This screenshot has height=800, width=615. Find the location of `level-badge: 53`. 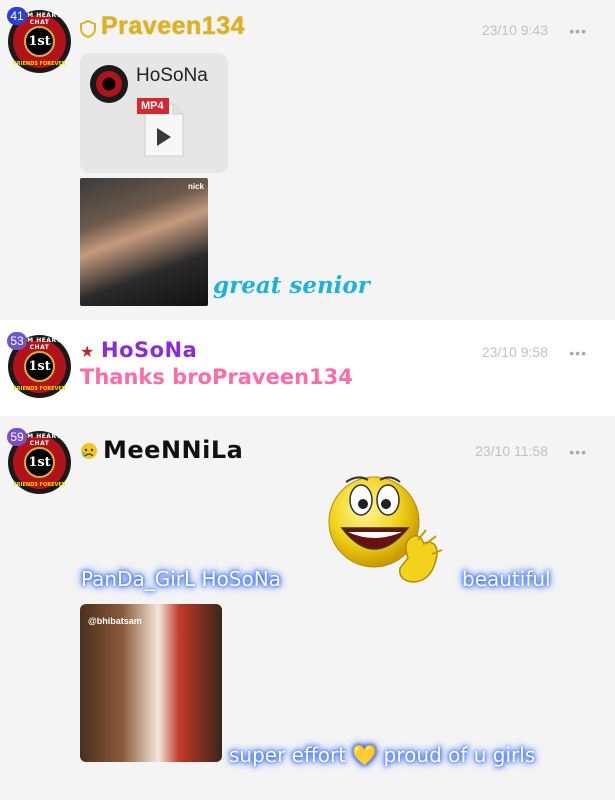

level-badge: 53 is located at coordinates (17, 341).